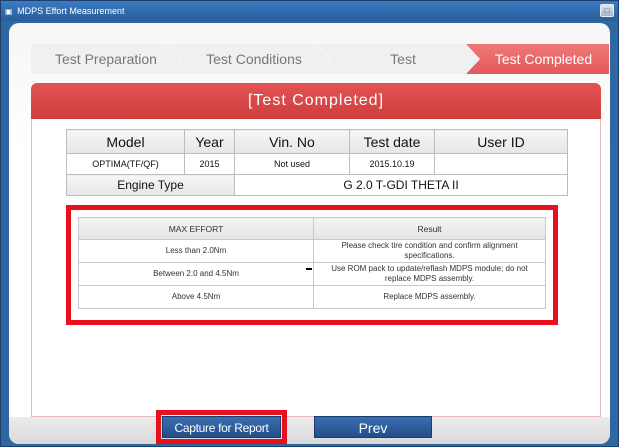 Image resolution: width=619 pixels, height=447 pixels. I want to click on table-header-row: MAX EFFORT Result, so click(312, 228).